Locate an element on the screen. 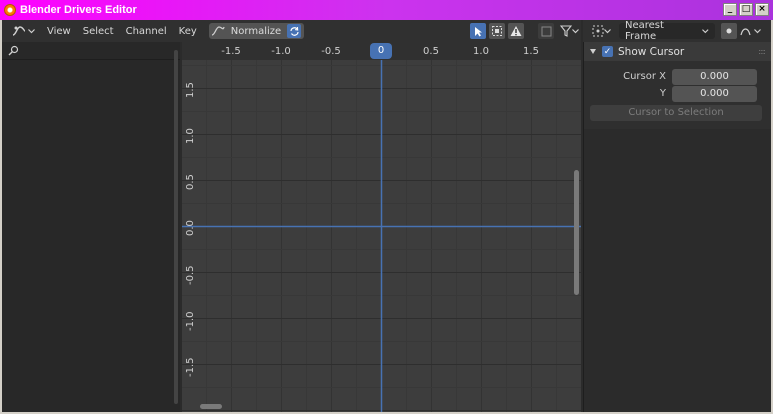 This screenshot has width=773, height=414. y-tick-label: -1.5 is located at coordinates (190, 367).